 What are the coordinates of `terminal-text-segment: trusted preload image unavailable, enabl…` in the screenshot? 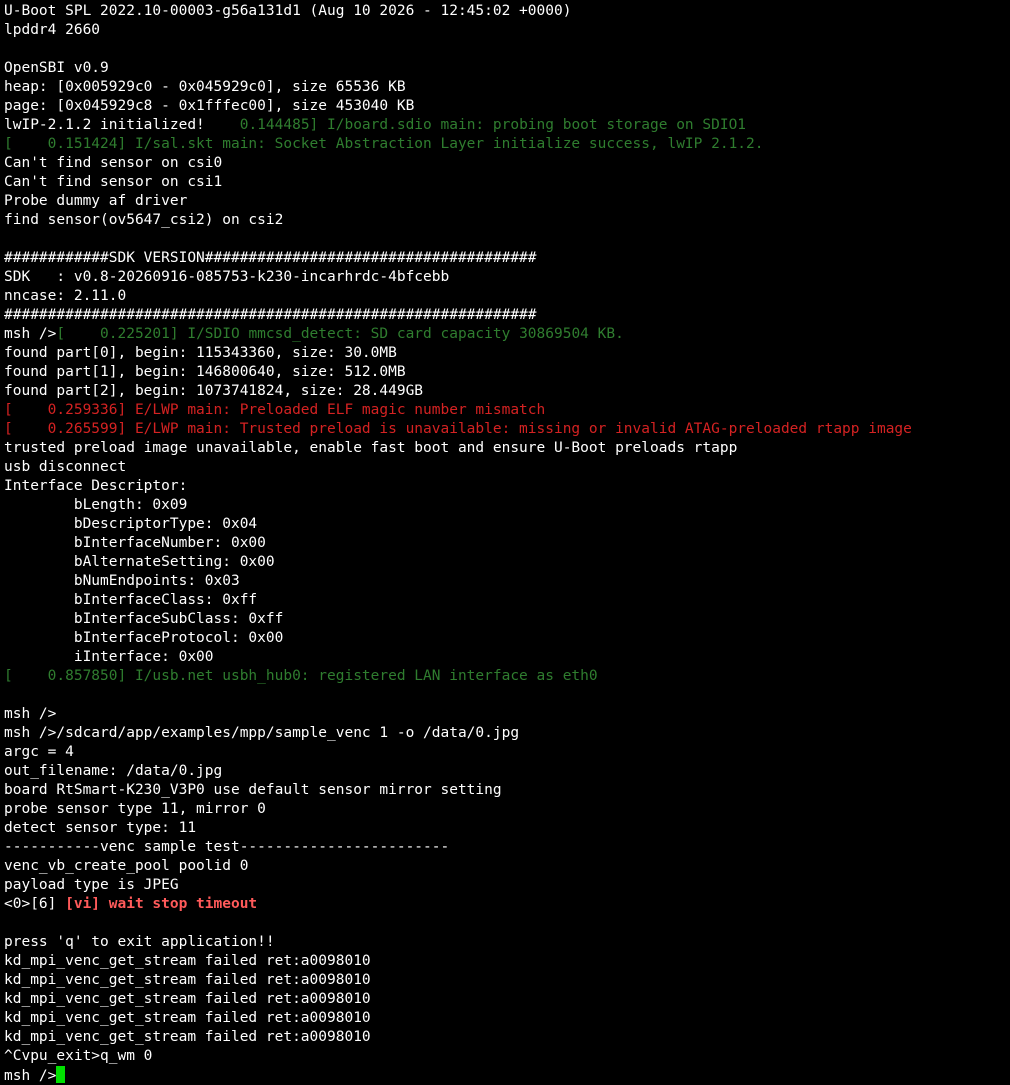 It's located at (371, 448).